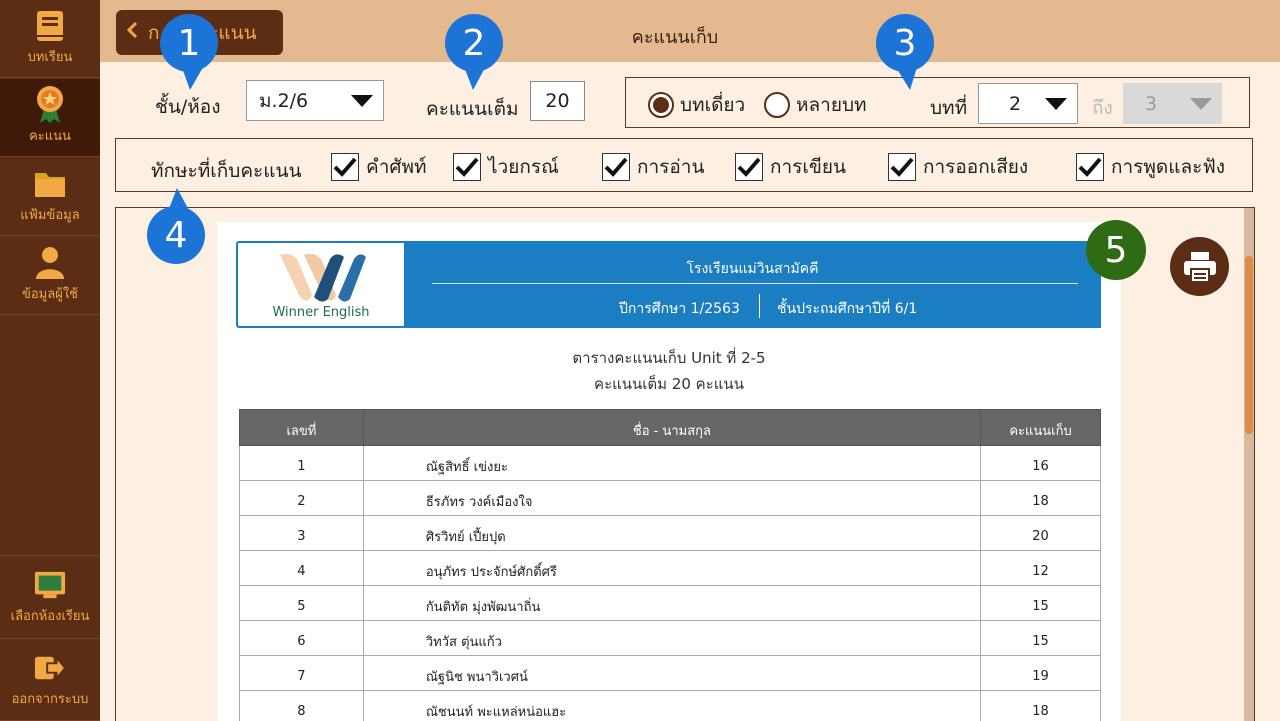 The width and height of the screenshot is (1280, 721). Describe the element at coordinates (323, 277) in the screenshot. I see `logo-w-icon` at that location.